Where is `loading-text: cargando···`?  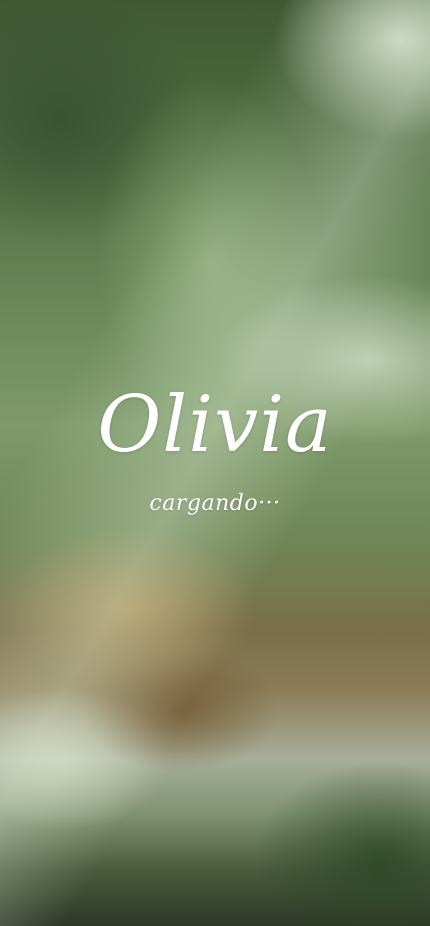
loading-text: cargando··· is located at coordinates (215, 503).